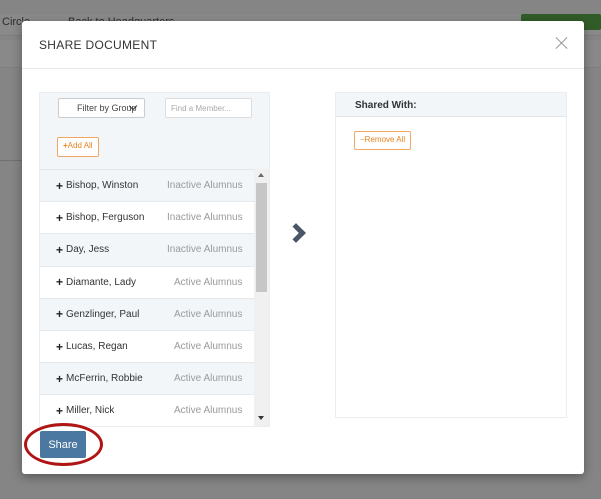 This screenshot has width=601, height=499. What do you see at coordinates (104, 379) in the screenshot?
I see `member-name: McFerrin, Robbie` at bounding box center [104, 379].